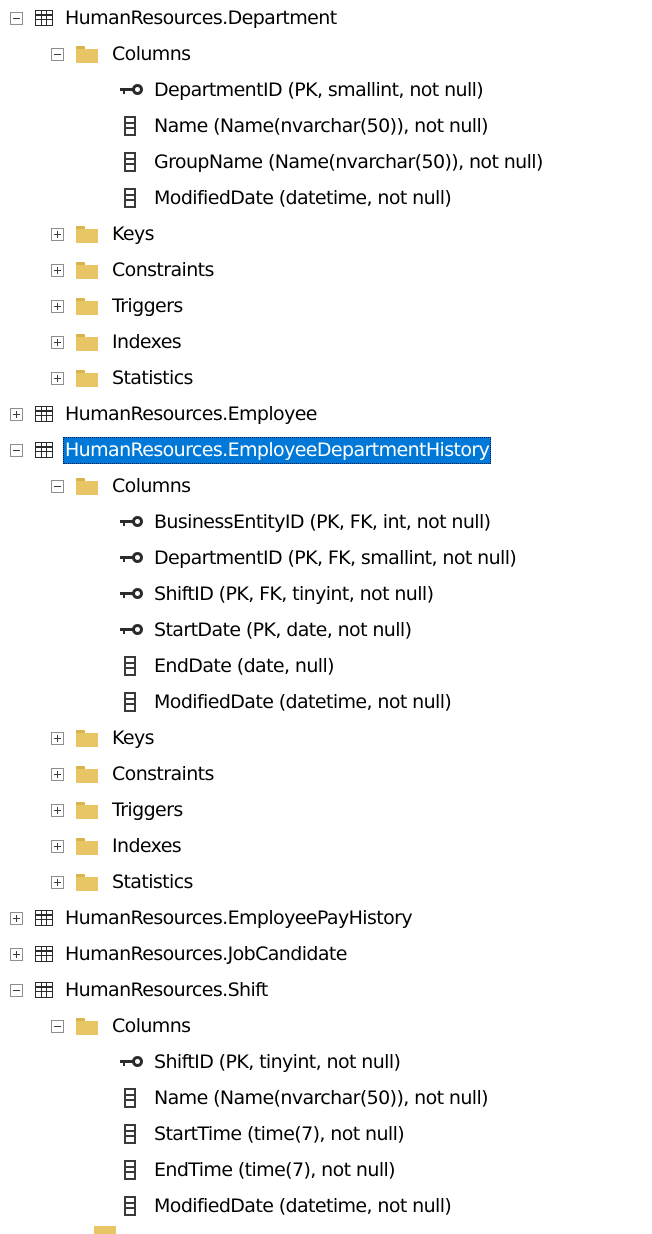 This screenshot has height=1234, width=652. Describe the element at coordinates (279, 1133) in the screenshot. I see `tree-node-label: StartTime (time(7), not null)` at that location.